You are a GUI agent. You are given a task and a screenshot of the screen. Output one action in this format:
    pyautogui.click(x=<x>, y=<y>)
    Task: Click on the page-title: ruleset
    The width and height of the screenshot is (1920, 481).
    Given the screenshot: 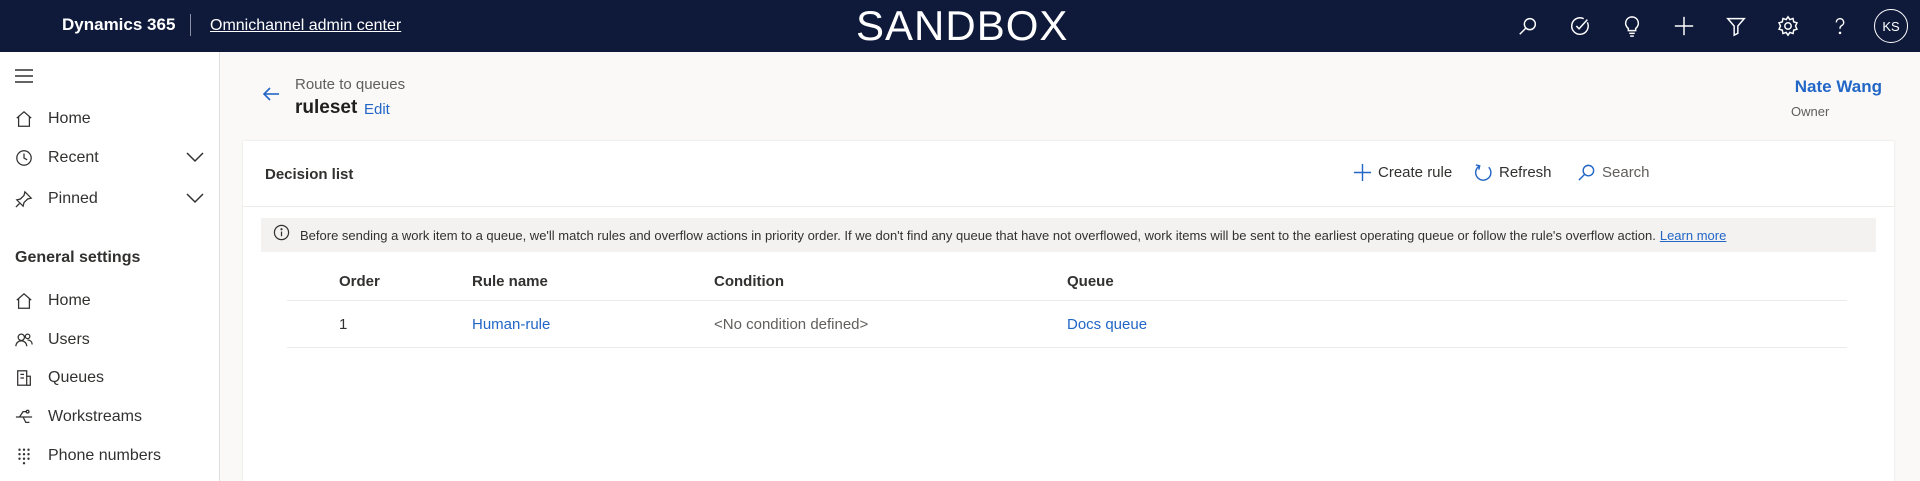 What is the action you would take?
    pyautogui.click(x=326, y=107)
    